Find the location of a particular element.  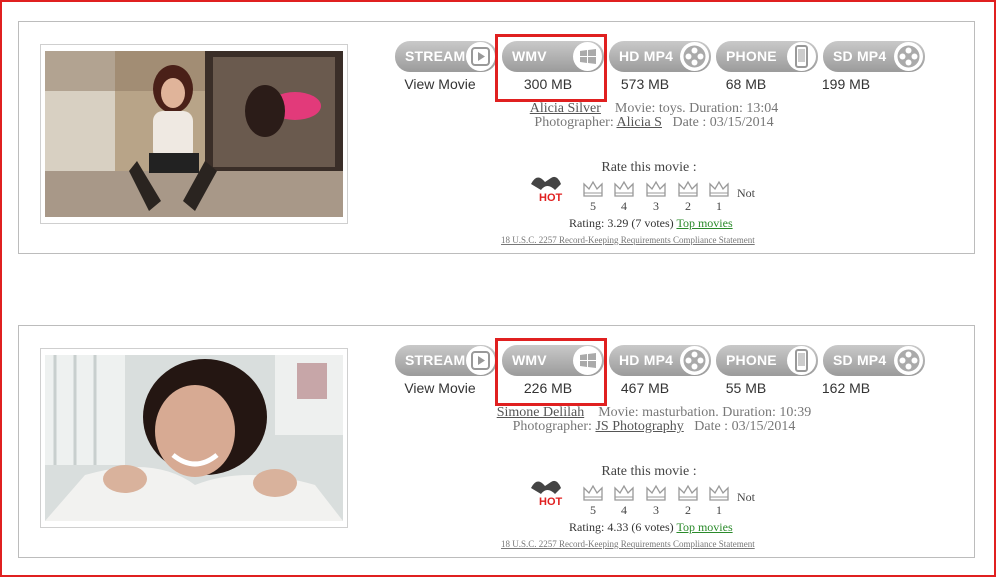

photographer-link: JS Photography is located at coordinates (639, 426).